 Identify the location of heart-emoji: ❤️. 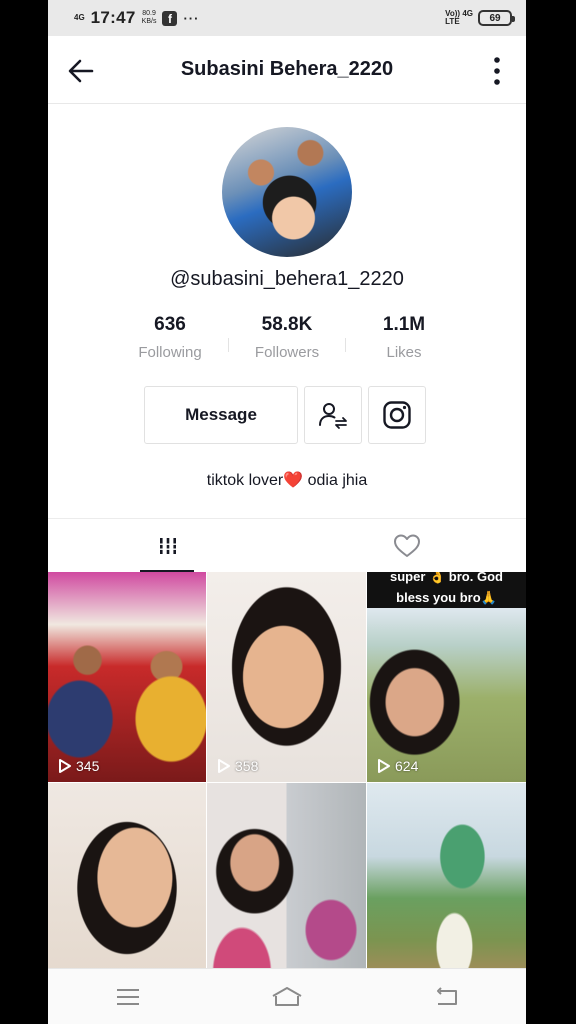
(293, 480).